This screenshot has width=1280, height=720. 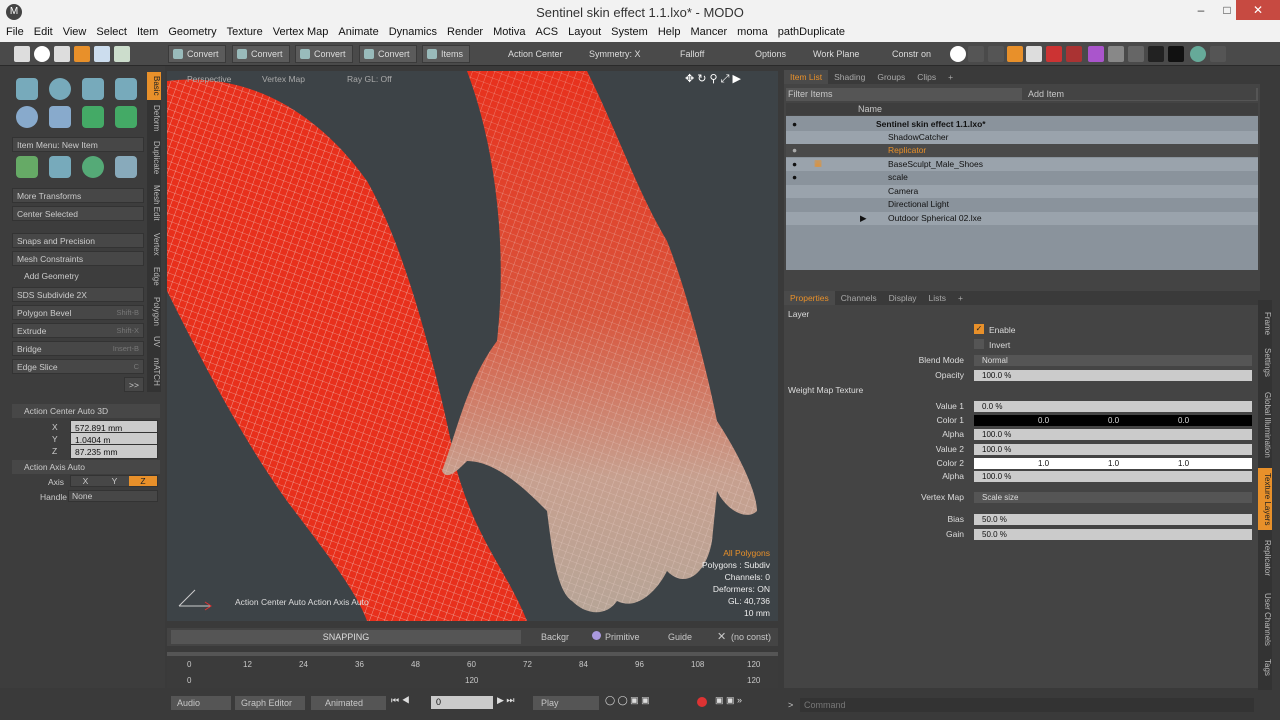 What do you see at coordinates (810, 31) in the screenshot?
I see `menu-pathduplicate: pathDuplicate` at bounding box center [810, 31].